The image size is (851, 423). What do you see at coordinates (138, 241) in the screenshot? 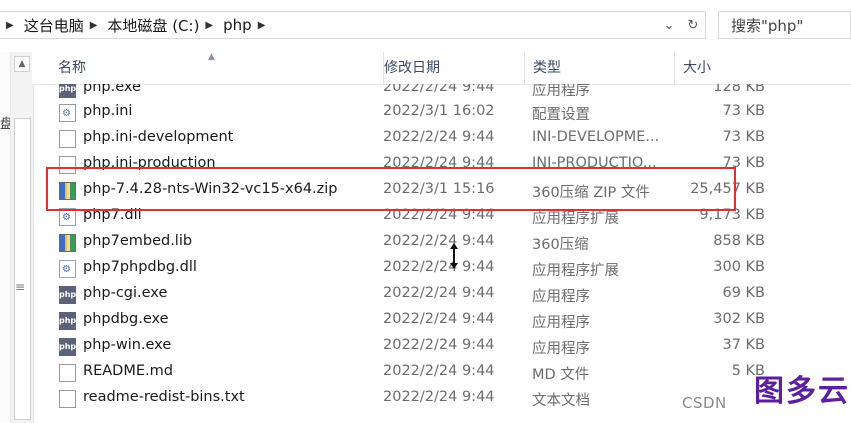
I see `file-name: php7embed.lib` at bounding box center [138, 241].